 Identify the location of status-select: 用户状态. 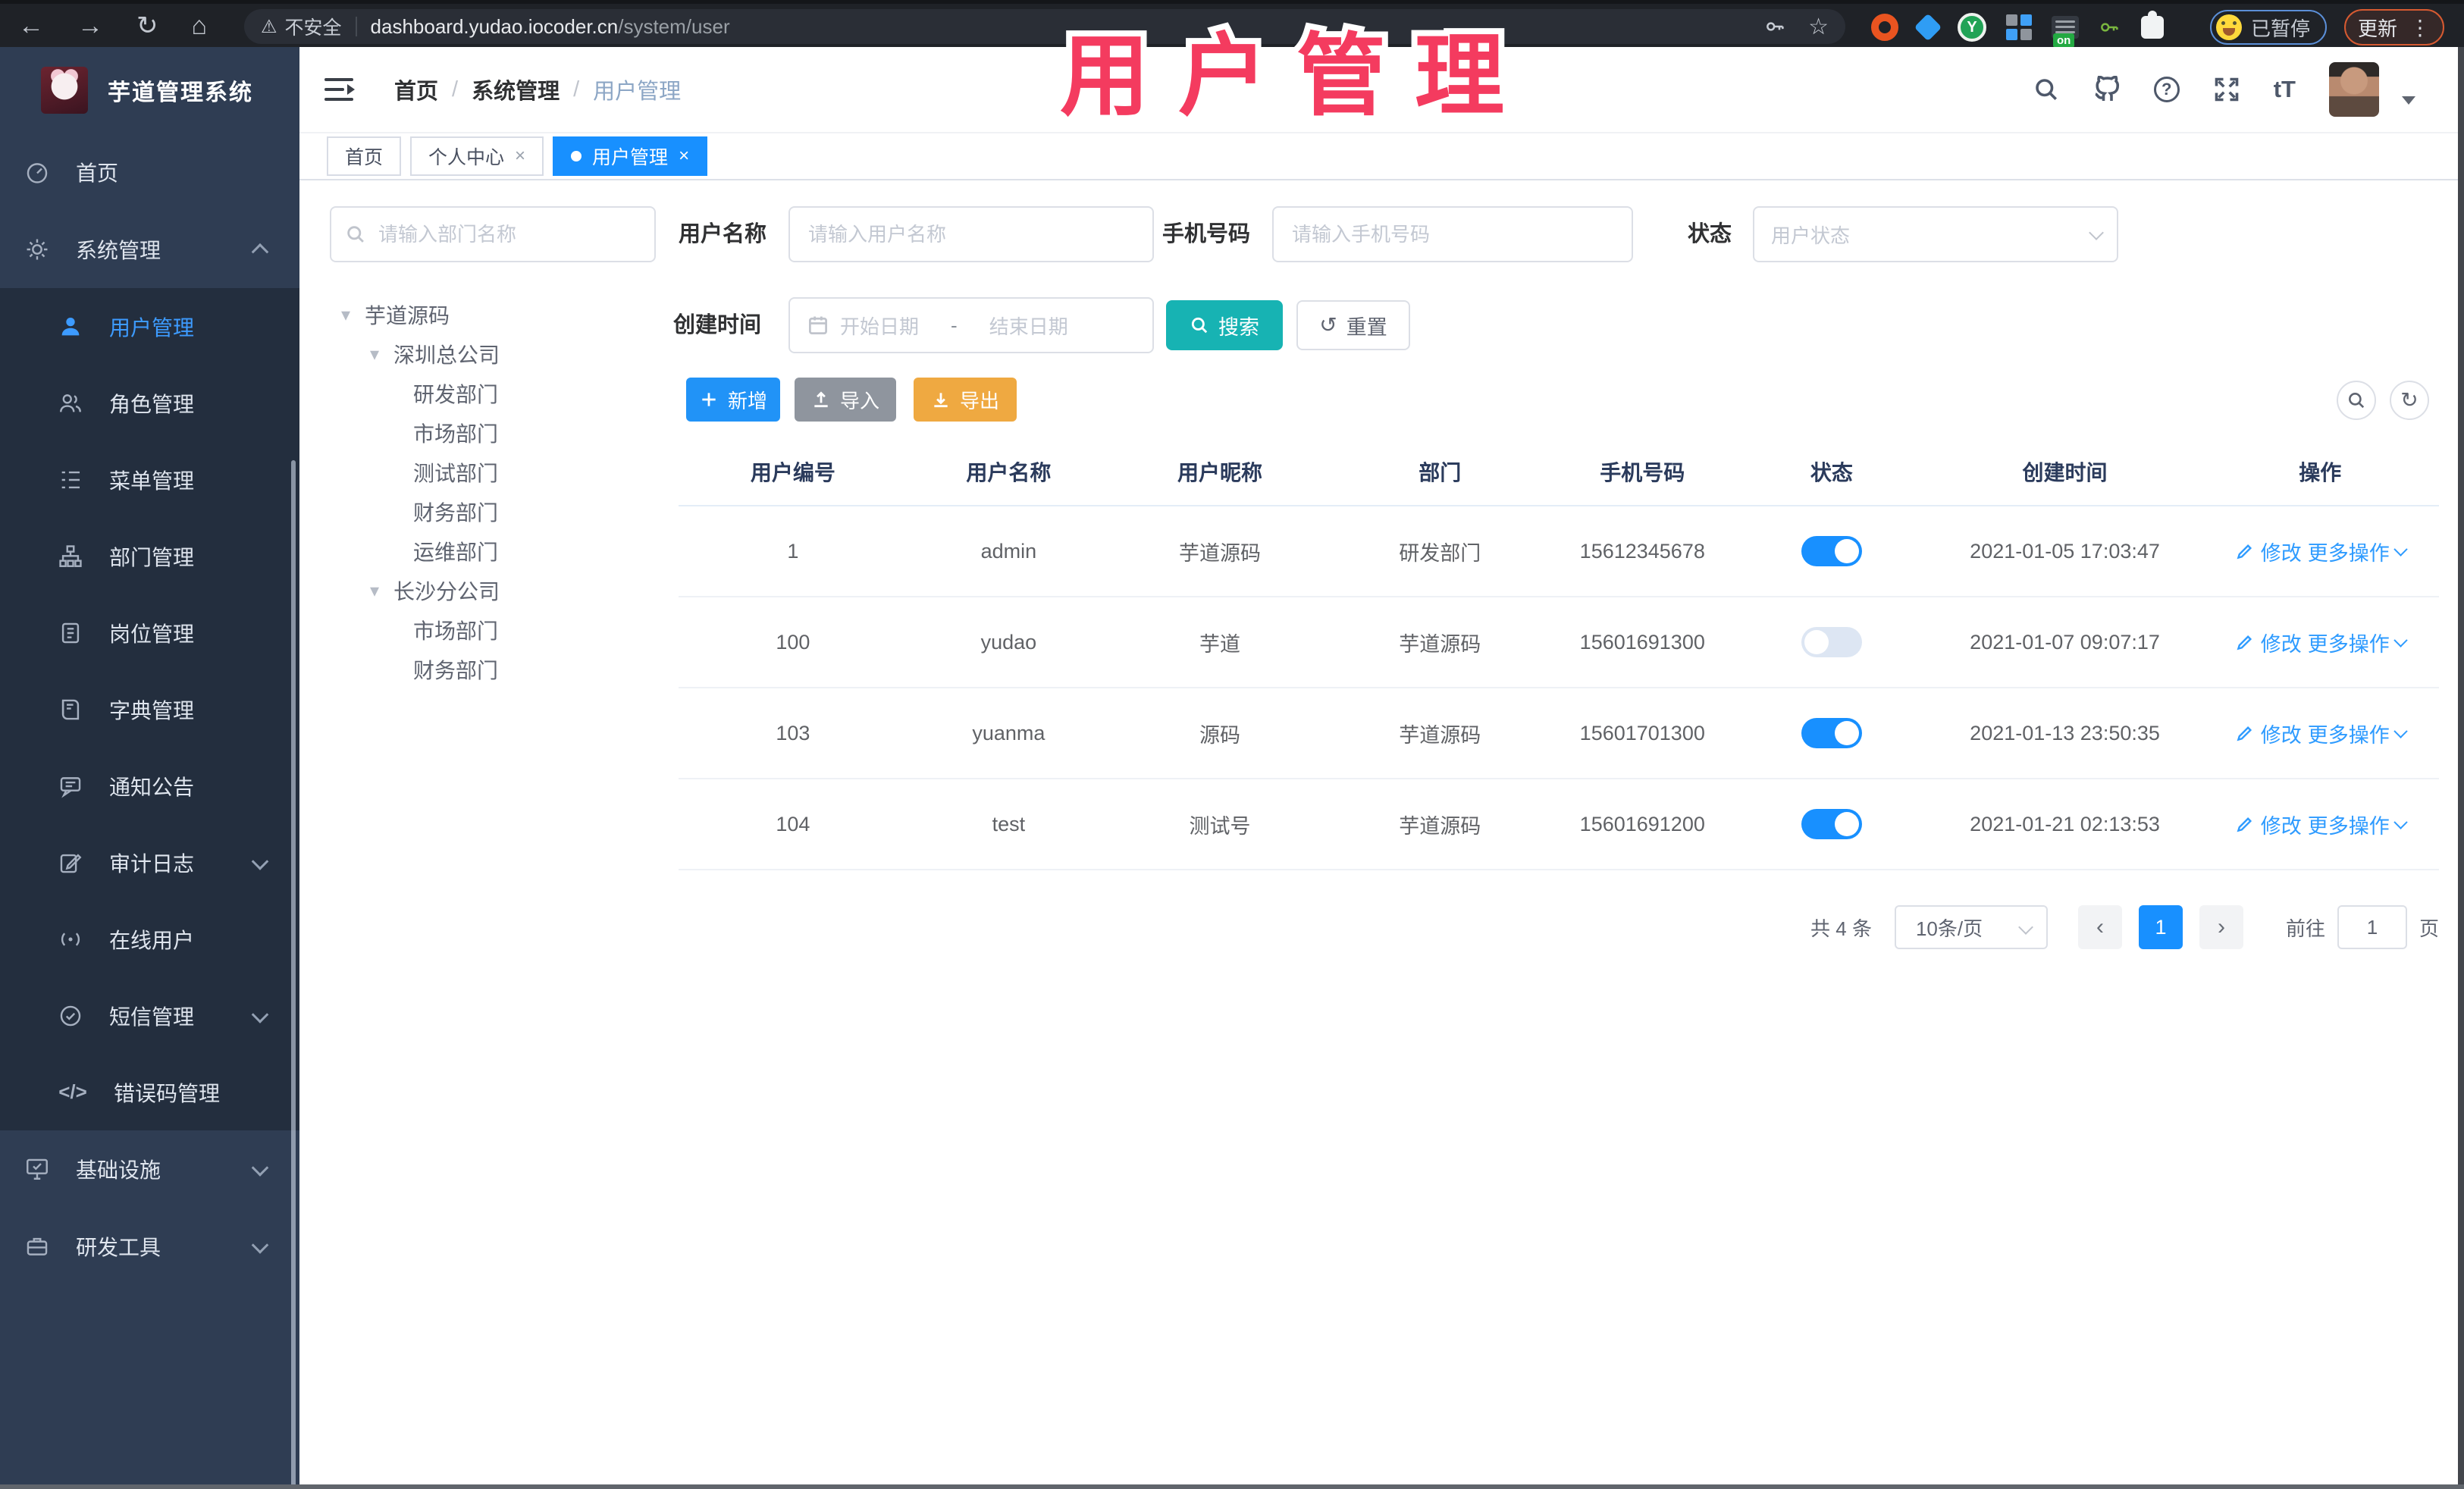
(1936, 234).